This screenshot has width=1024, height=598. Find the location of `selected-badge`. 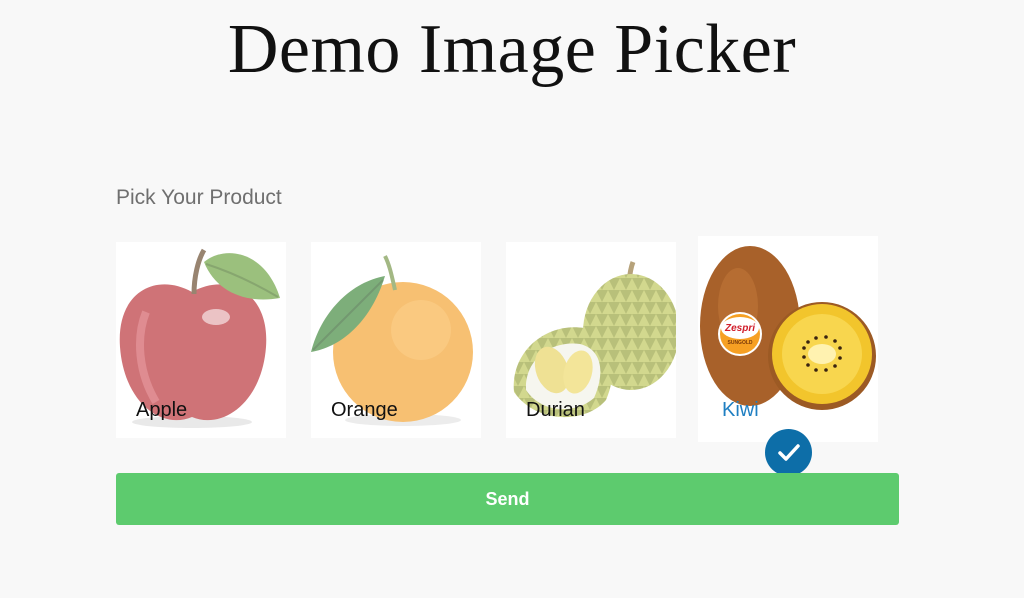

selected-badge is located at coordinates (788, 452).